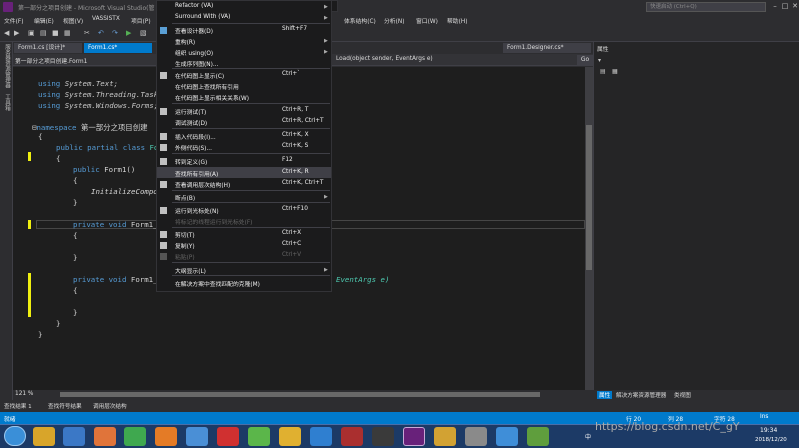 The image size is (799, 448). What do you see at coordinates (588, 436) in the screenshot?
I see `ime-indicator: 中` at bounding box center [588, 436].